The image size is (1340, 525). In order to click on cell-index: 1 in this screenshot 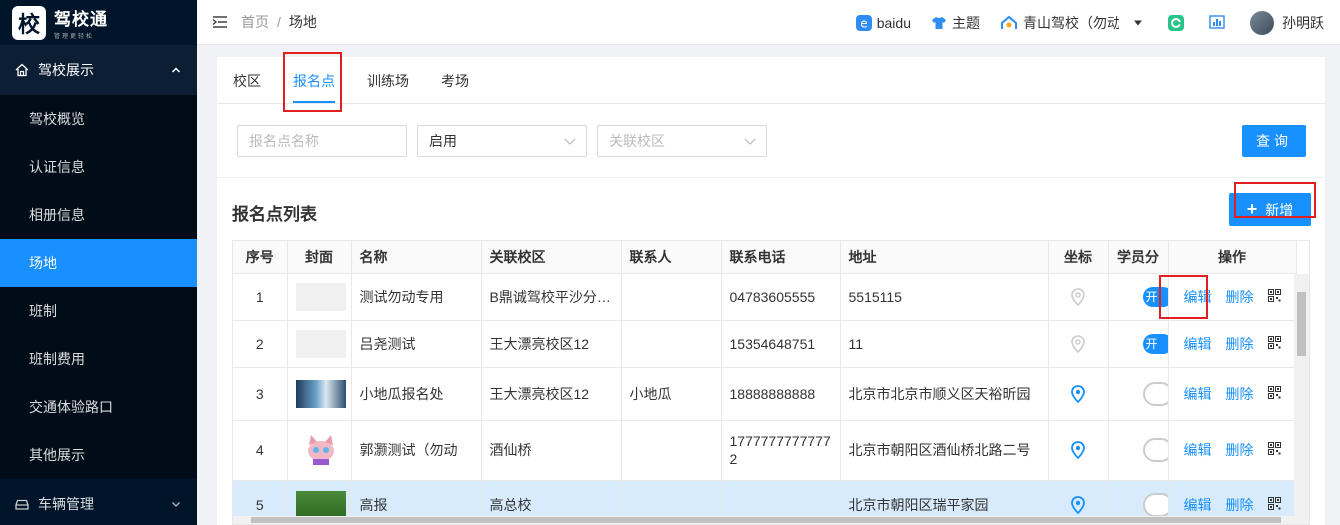, I will do `click(260, 297)`.